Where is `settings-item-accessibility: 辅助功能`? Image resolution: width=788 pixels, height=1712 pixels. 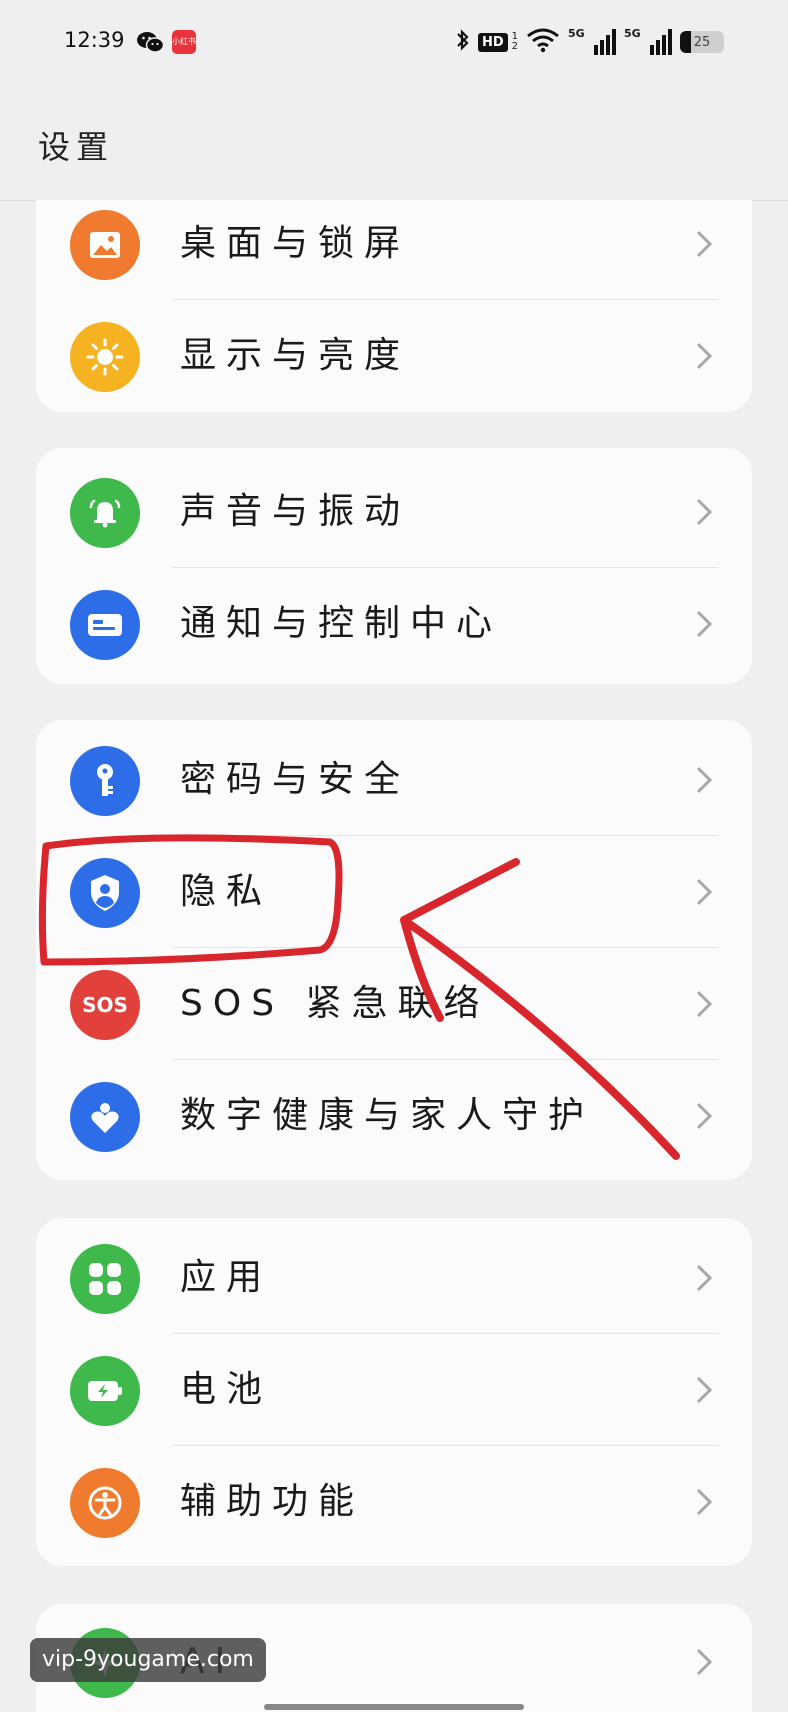 settings-item-accessibility: 辅助功能 is located at coordinates (394, 1502).